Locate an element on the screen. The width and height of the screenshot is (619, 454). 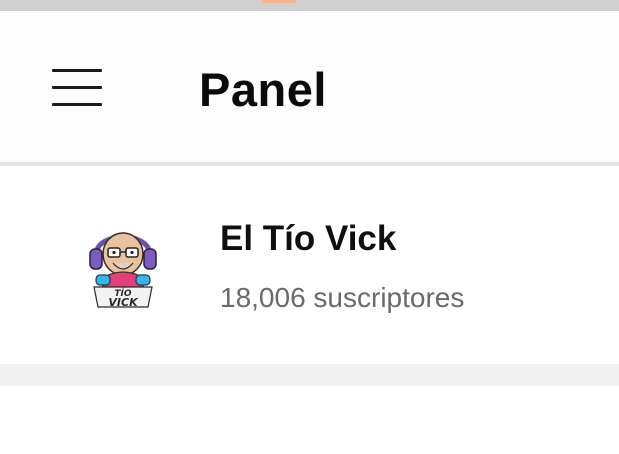
channel-avatar: TÍO VICK is located at coordinates (123, 266).